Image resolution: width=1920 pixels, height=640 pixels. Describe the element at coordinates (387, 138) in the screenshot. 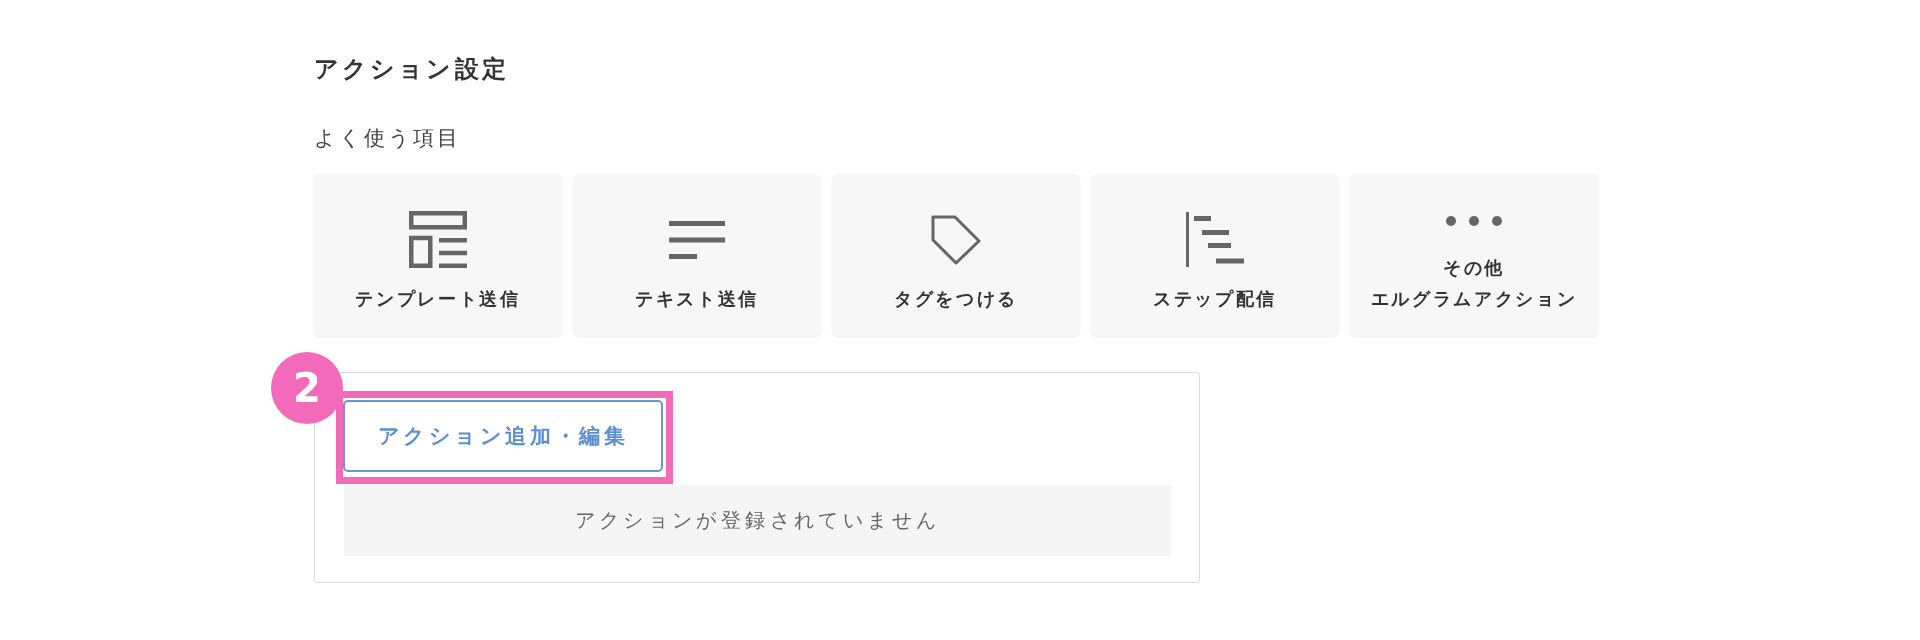

I see `section-subtitle: よく使う項目` at that location.